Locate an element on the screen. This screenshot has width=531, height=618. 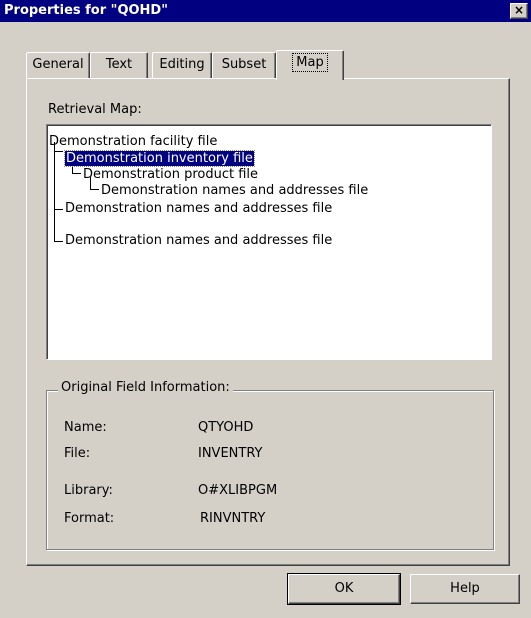
tree-item-label: Demonstration facility file is located at coordinates (133, 141).